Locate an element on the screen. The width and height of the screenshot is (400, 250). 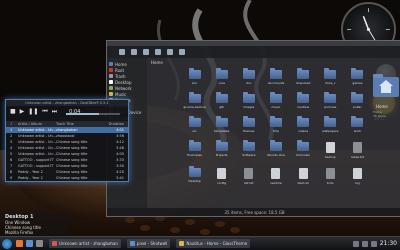
file-item: gtk is located at coordinates (221, 100).